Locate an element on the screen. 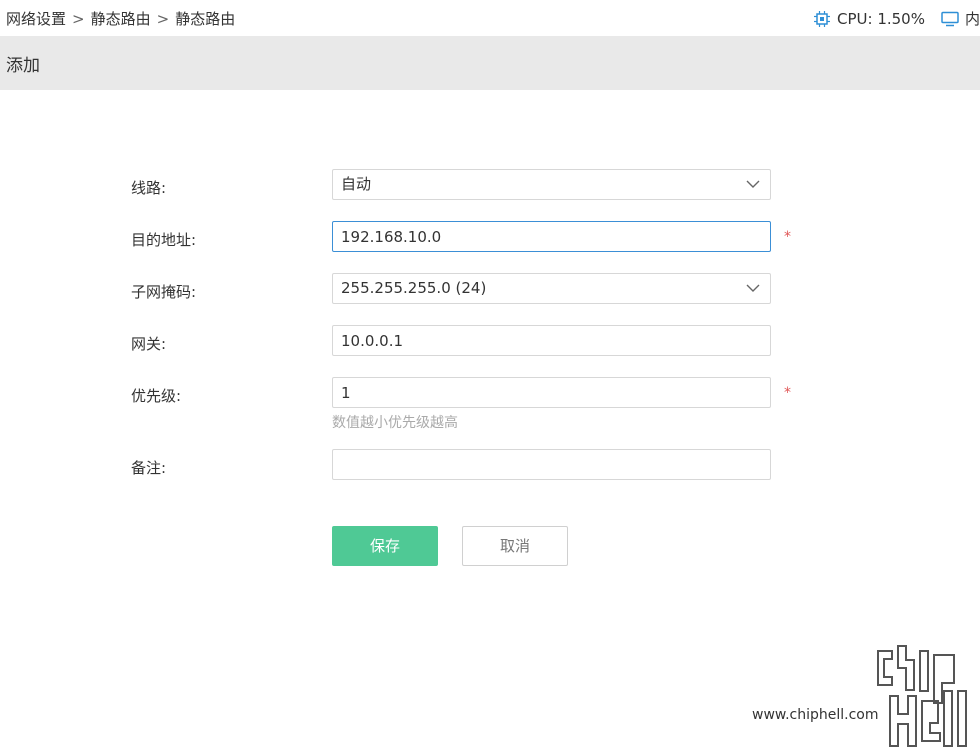 This screenshot has width=980, height=751. priority-input is located at coordinates (551, 392).